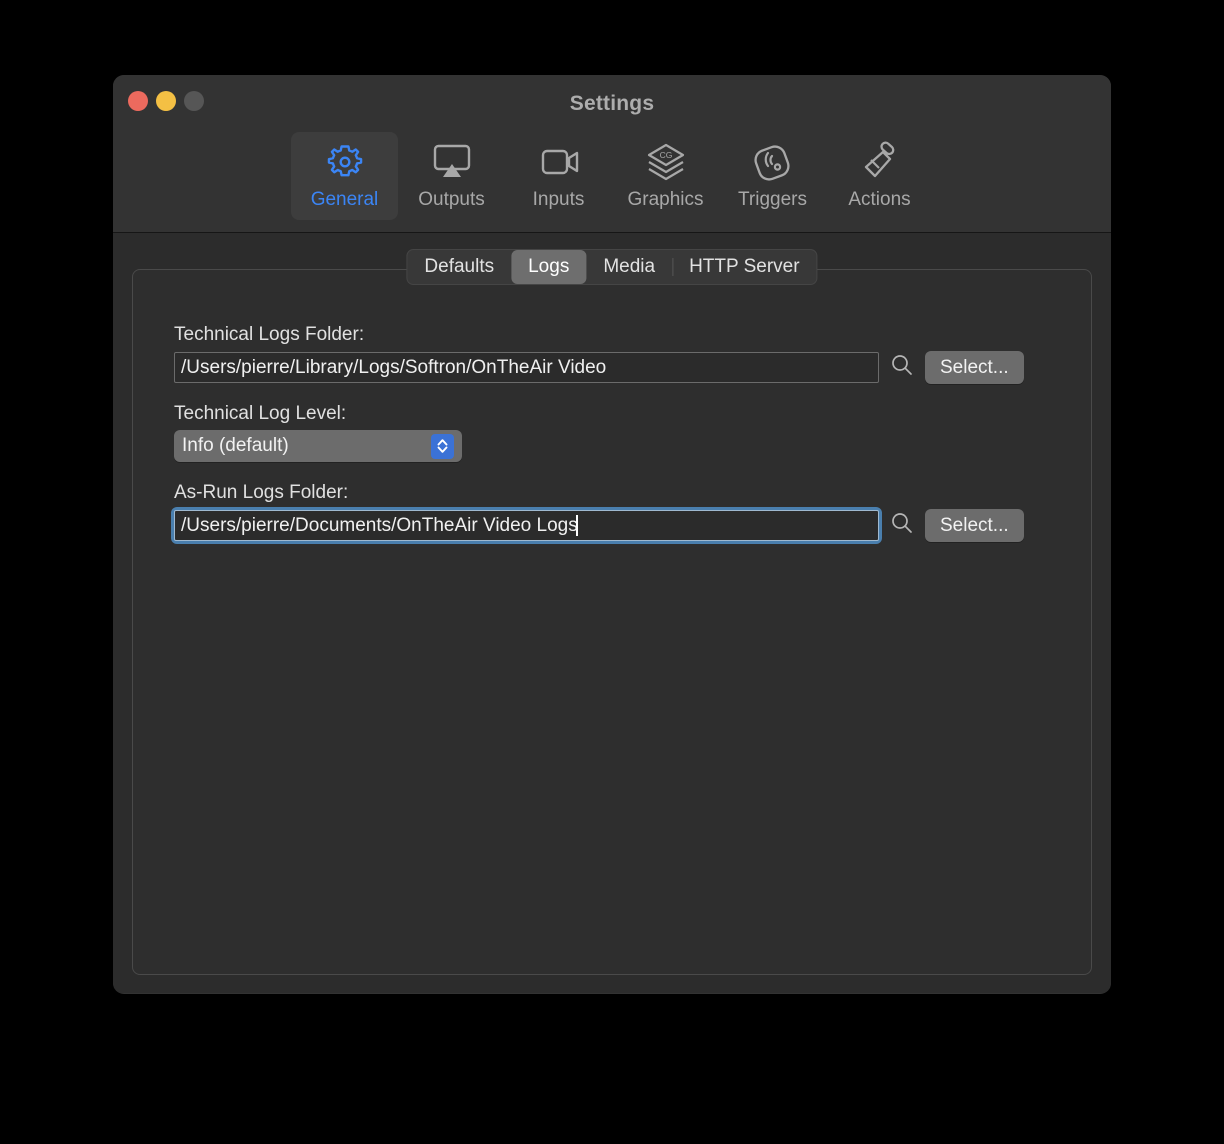  What do you see at coordinates (260, 413) in the screenshot?
I see `technical-log-level-label: Technical Log Level:` at bounding box center [260, 413].